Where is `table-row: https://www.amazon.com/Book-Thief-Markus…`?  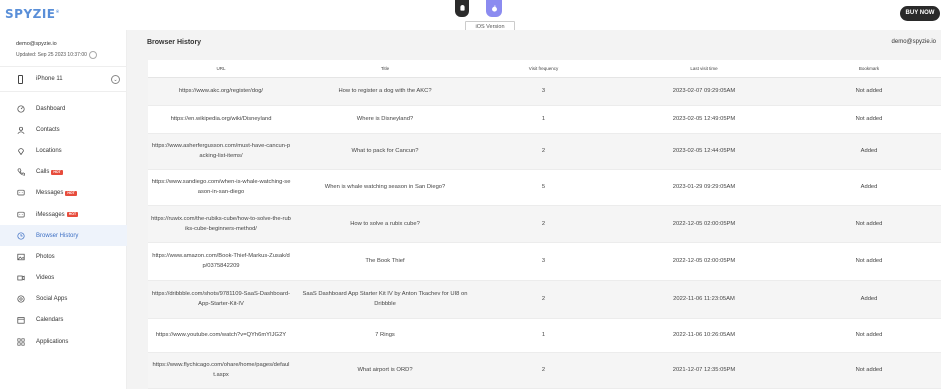 table-row: https://www.amazon.com/Book-Thief-Markus… is located at coordinates (544, 261).